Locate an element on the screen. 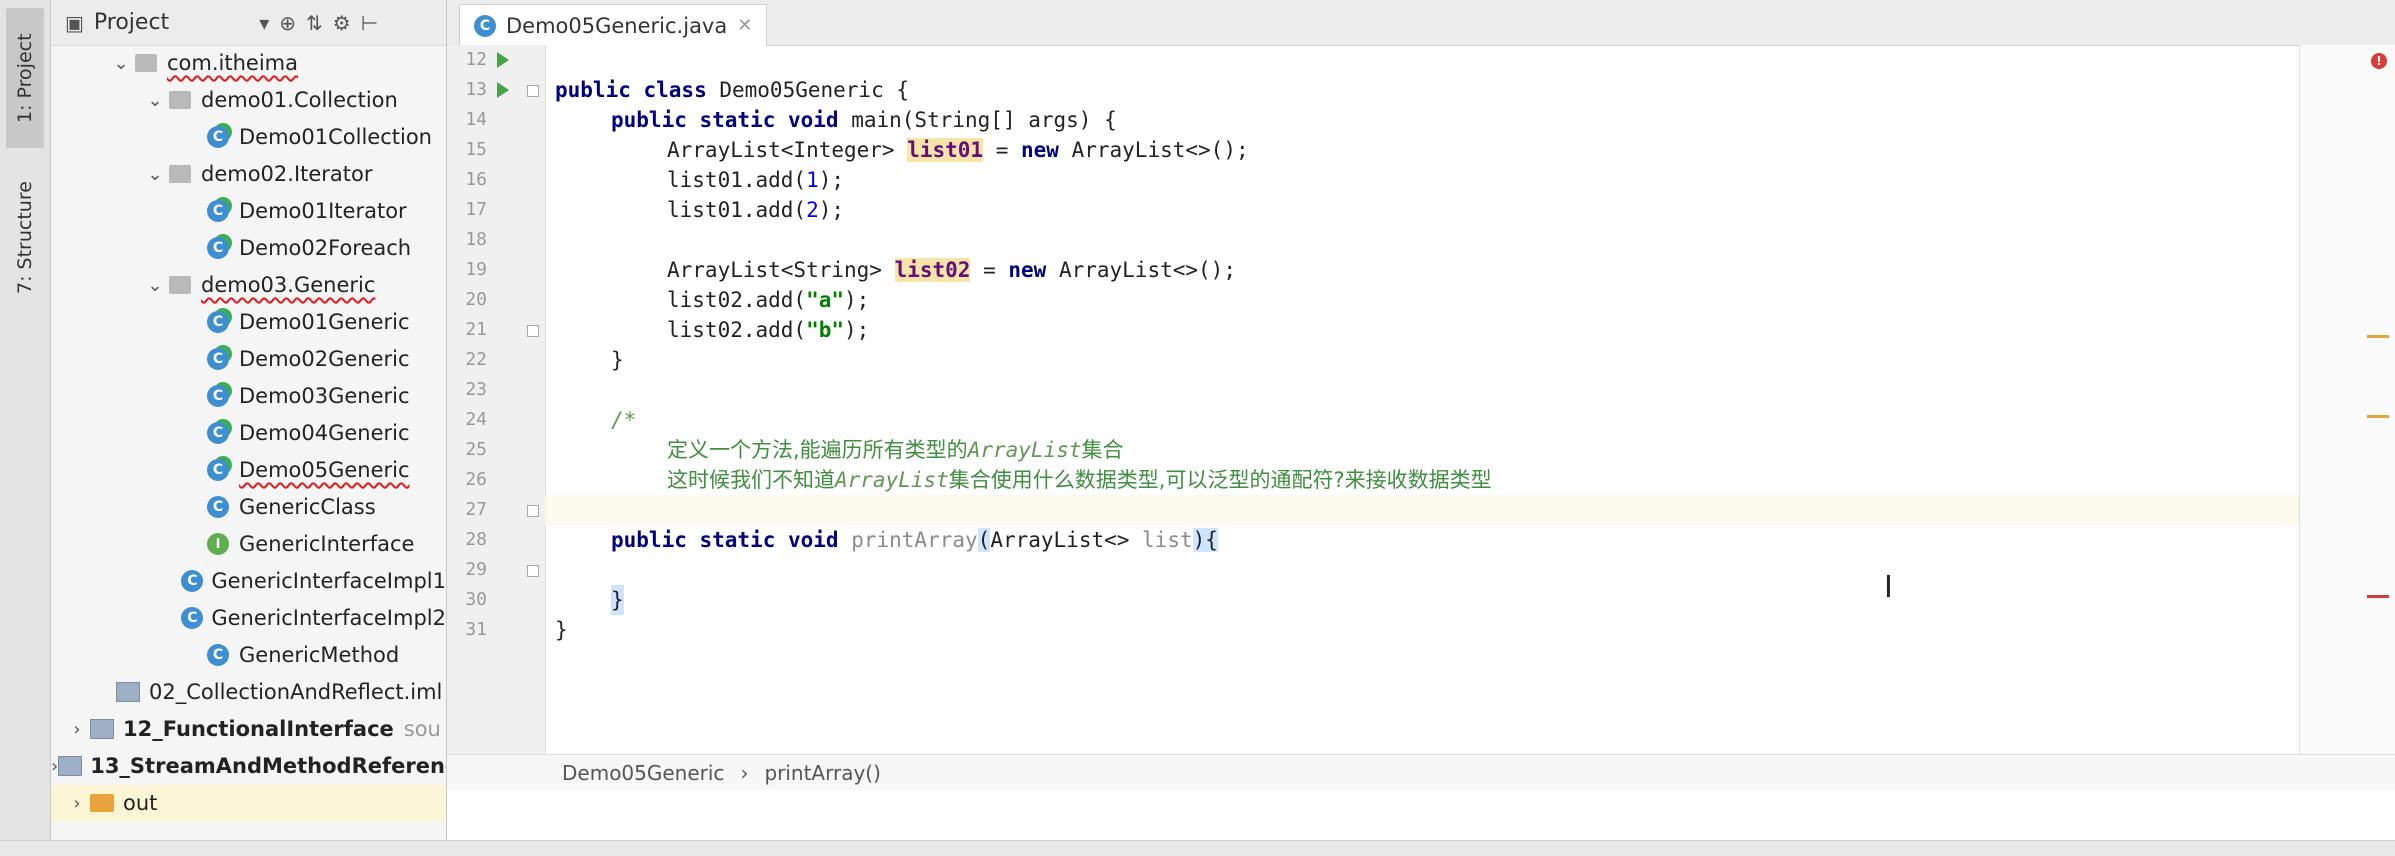 This screenshot has height=856, width=2395. project-tree-item: C Demo02Generic is located at coordinates (248, 359).